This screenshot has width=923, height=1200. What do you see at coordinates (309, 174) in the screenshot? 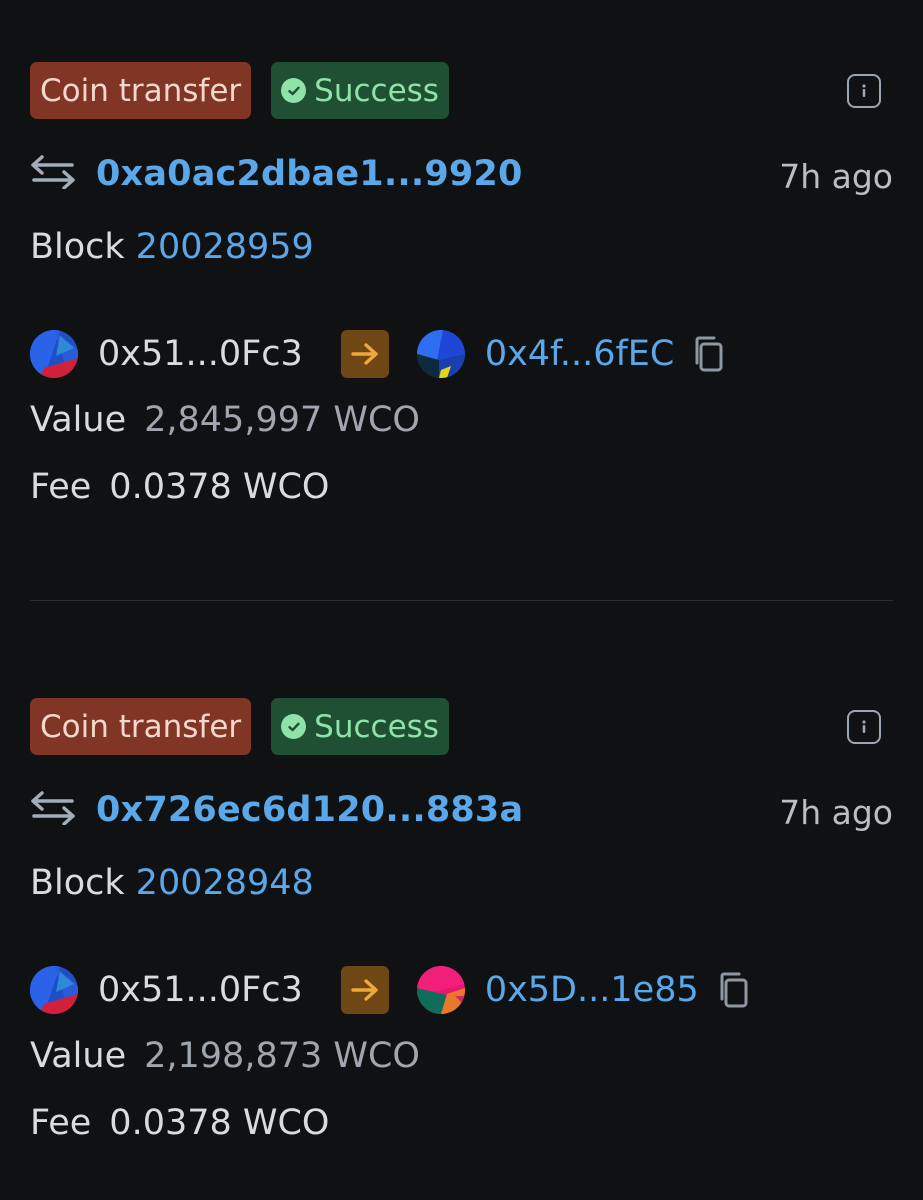
I see `tx-hash-link: 0xa0ac2dbae1...9920` at bounding box center [309, 174].